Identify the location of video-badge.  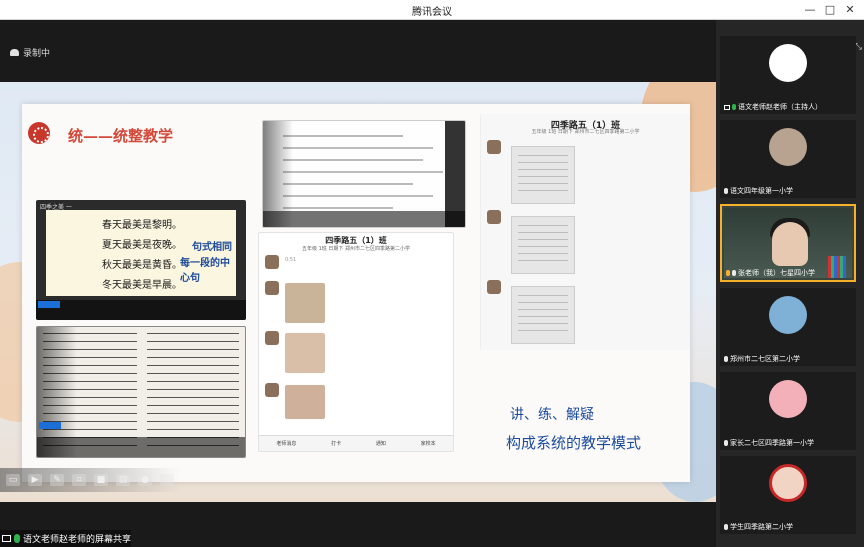
(49, 304).